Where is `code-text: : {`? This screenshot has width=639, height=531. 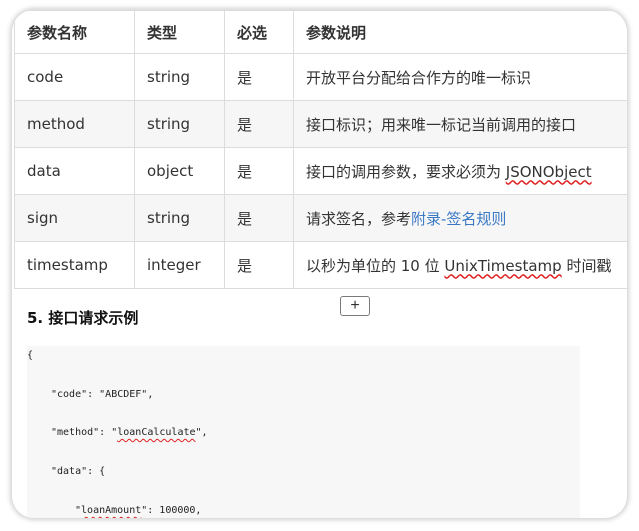
code-text: : { is located at coordinates (96, 471).